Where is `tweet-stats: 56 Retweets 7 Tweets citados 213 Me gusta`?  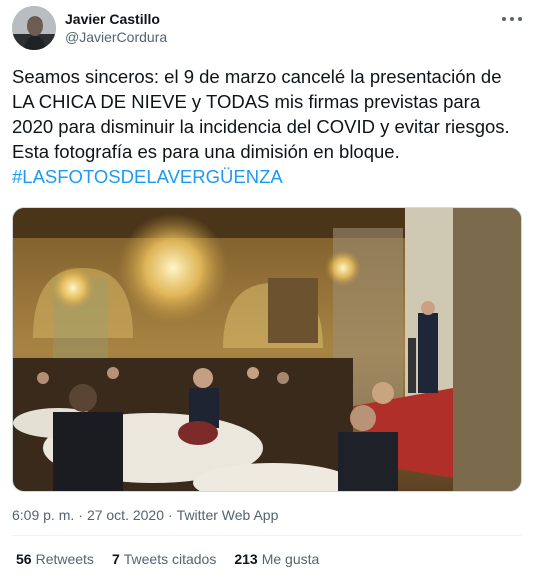 tweet-stats: 56 Retweets 7 Tweets citados 213 Me gusta is located at coordinates (167, 559).